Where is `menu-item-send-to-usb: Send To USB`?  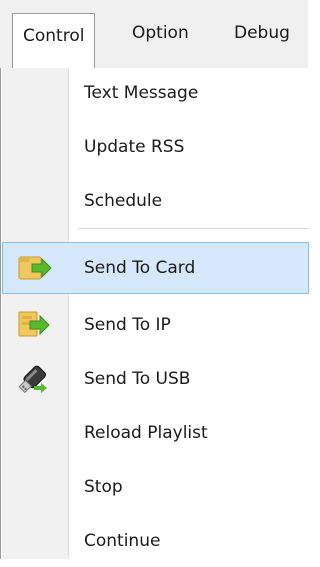
menu-item-send-to-usb: Send To USB is located at coordinates (155, 379).